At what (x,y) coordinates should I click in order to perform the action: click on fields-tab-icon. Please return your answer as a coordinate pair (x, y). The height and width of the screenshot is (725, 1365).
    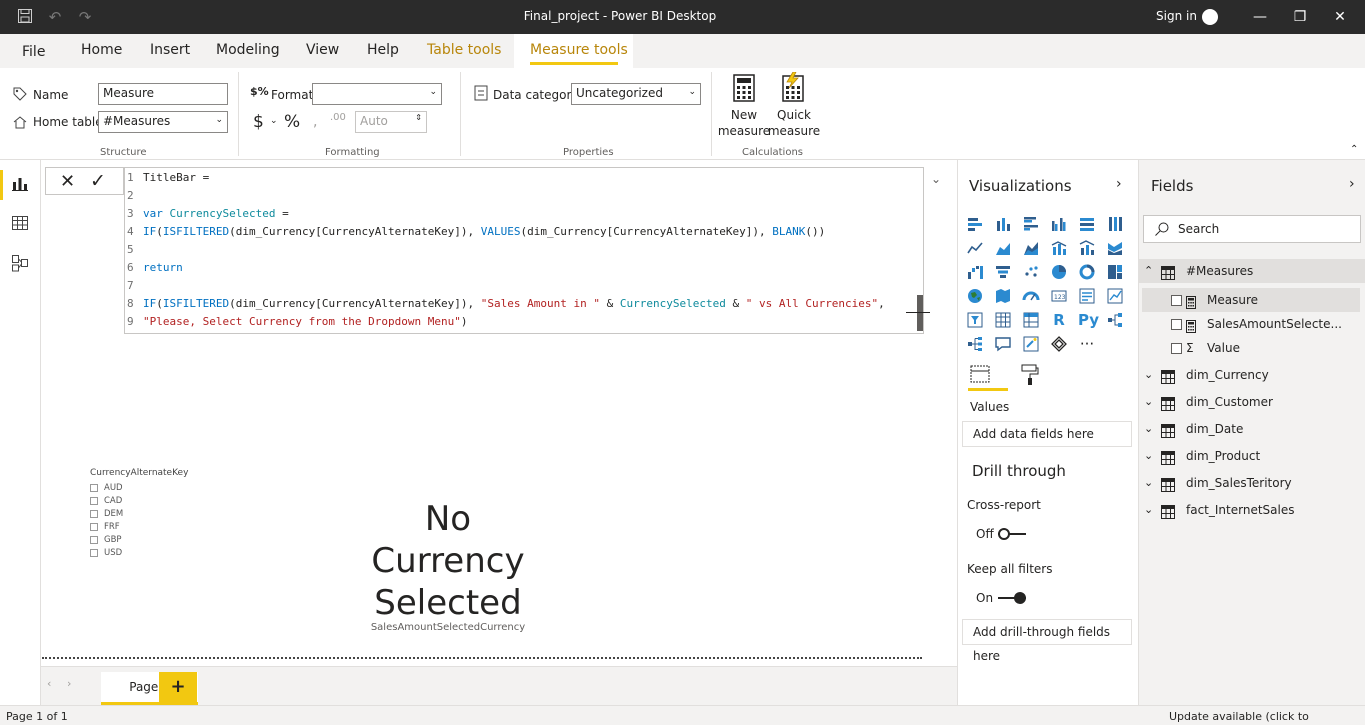
    Looking at the image, I should click on (980, 376).